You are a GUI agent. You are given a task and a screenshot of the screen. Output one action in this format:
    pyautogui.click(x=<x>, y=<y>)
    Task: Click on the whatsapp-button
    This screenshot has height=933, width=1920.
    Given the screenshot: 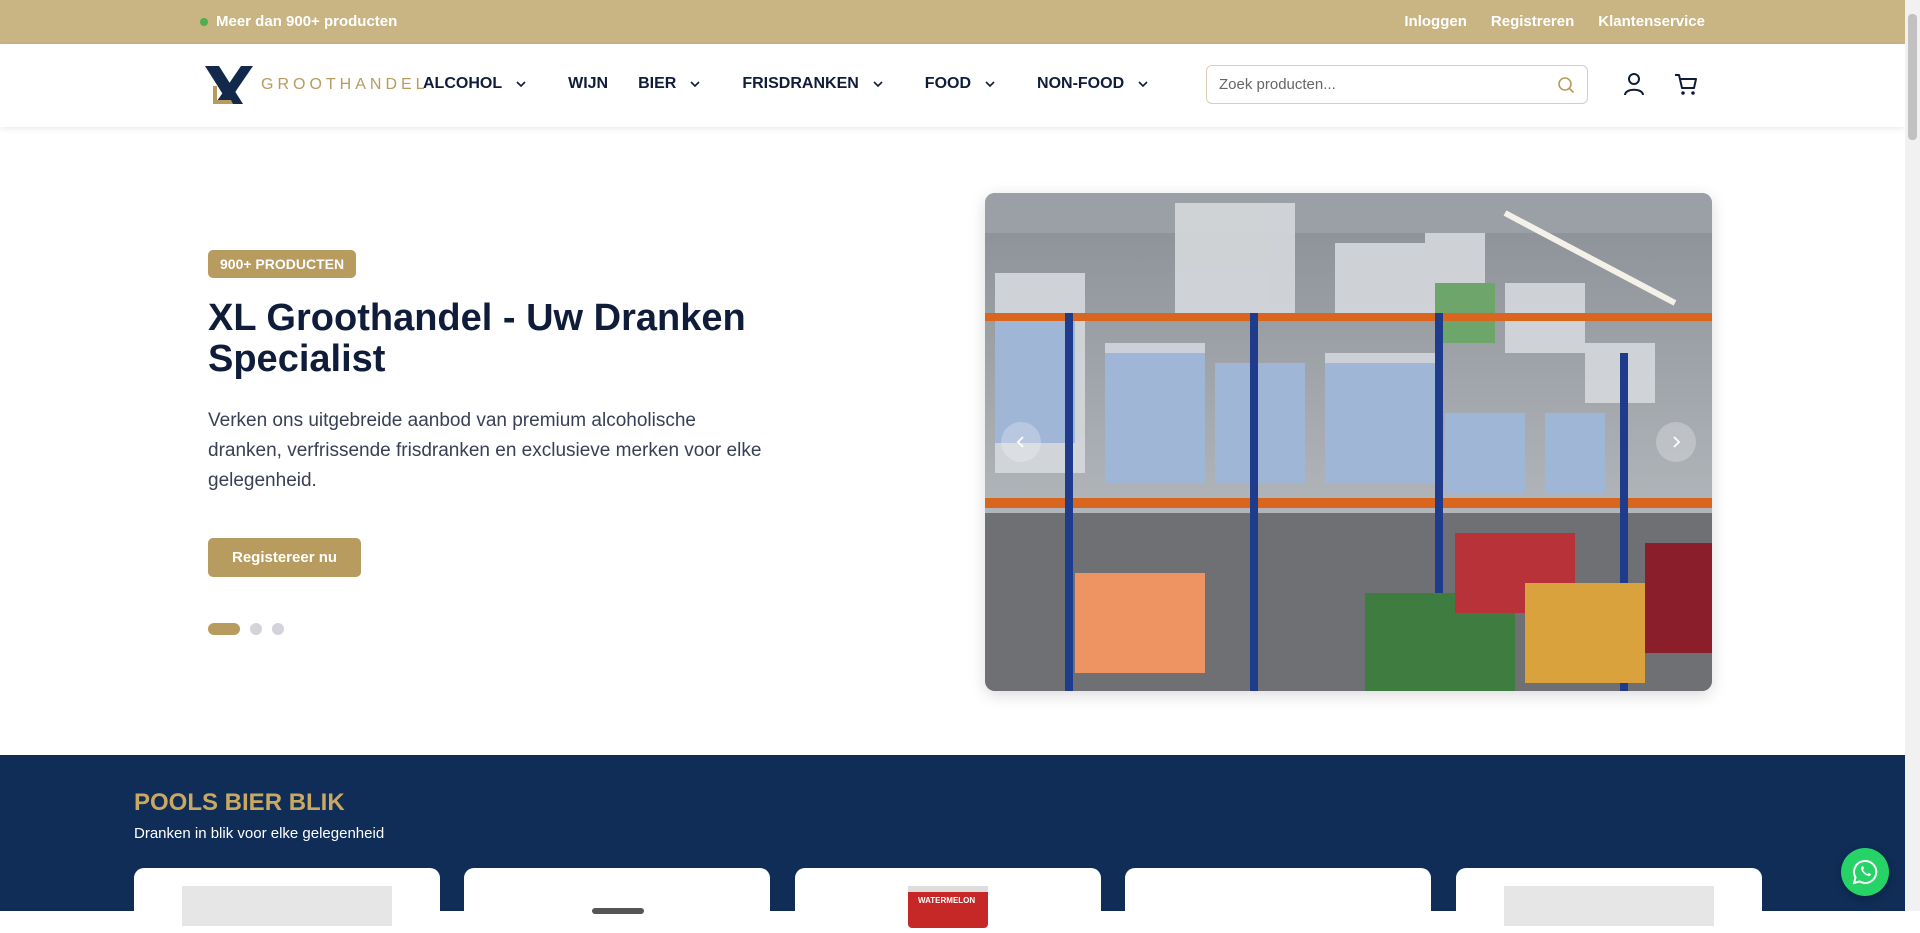 What is the action you would take?
    pyautogui.click(x=1865, y=872)
    